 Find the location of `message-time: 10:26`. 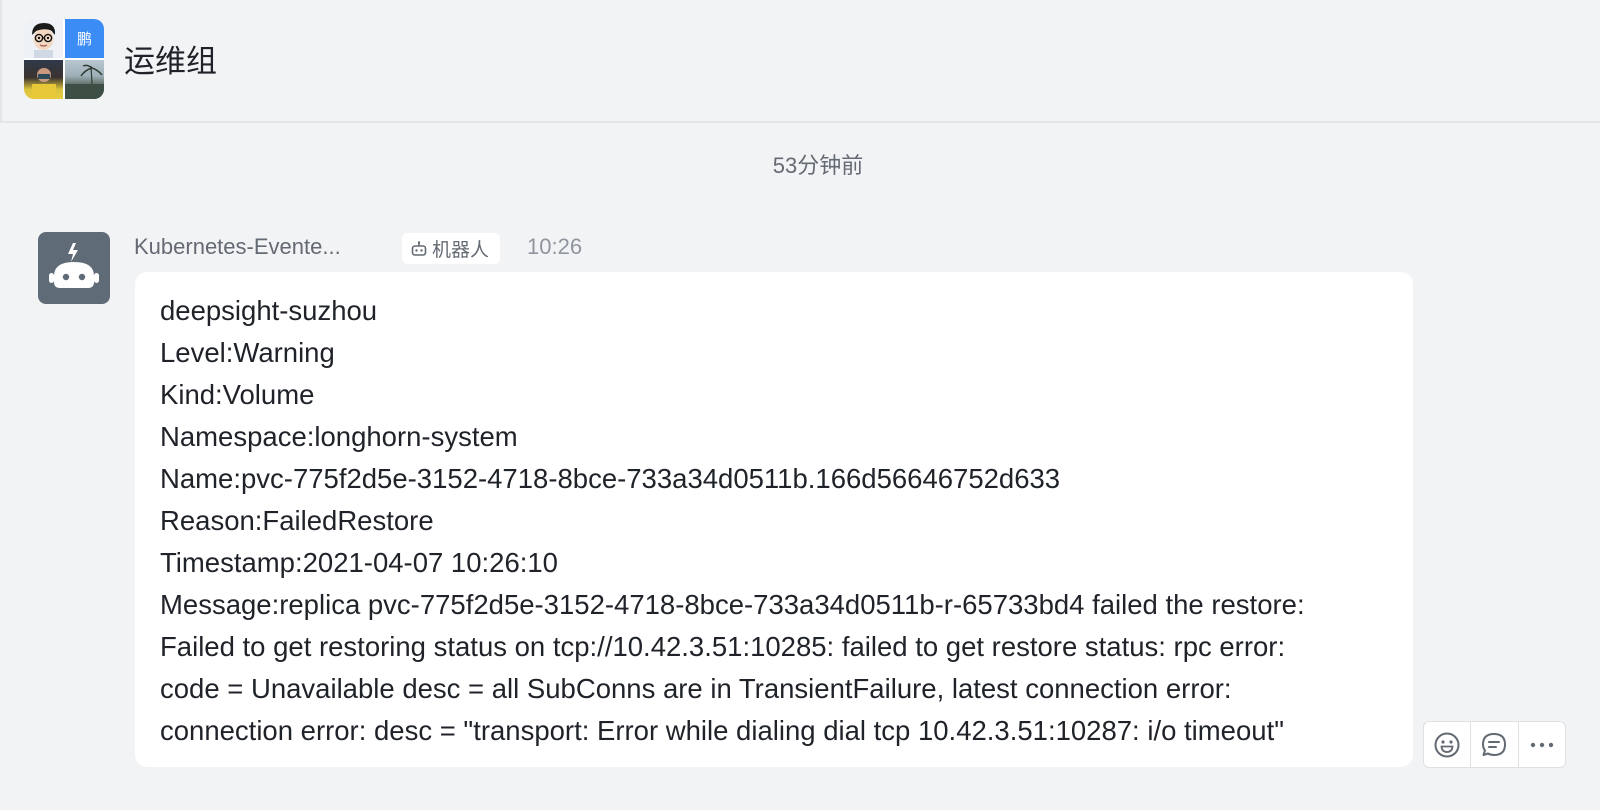

message-time: 10:26 is located at coordinates (555, 246).